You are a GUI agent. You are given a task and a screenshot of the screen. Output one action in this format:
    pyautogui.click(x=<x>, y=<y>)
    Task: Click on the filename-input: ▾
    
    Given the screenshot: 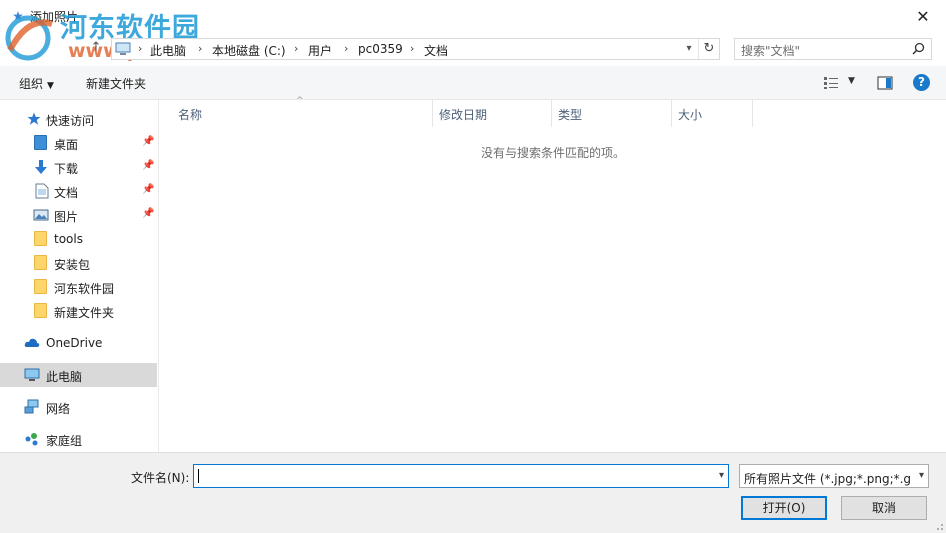 What is the action you would take?
    pyautogui.click(x=461, y=476)
    